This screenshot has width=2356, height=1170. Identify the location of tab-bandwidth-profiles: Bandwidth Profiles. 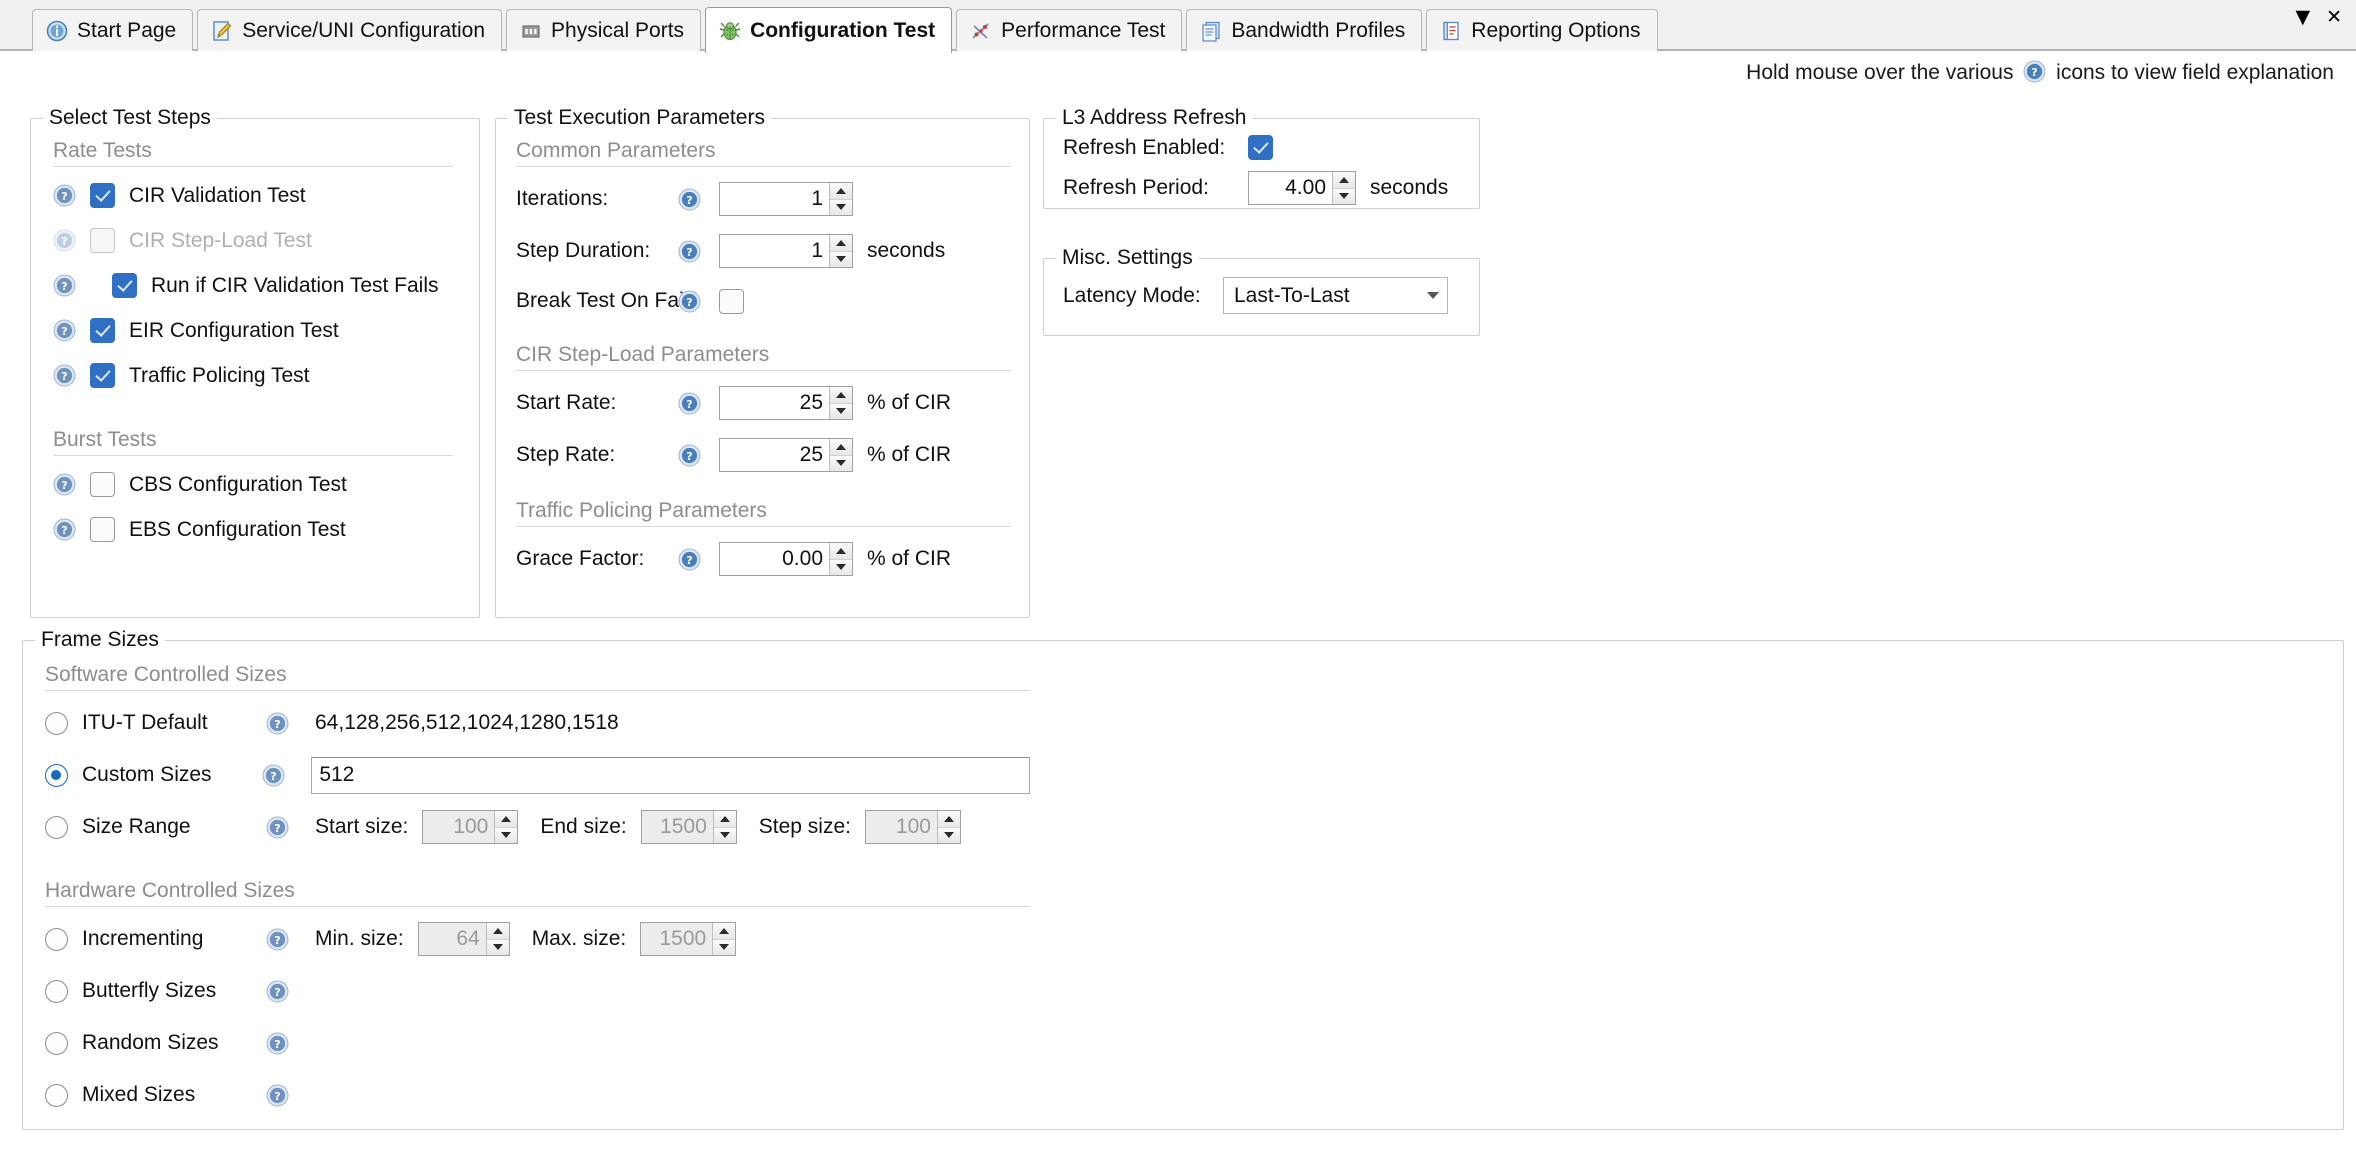
(1304, 30).